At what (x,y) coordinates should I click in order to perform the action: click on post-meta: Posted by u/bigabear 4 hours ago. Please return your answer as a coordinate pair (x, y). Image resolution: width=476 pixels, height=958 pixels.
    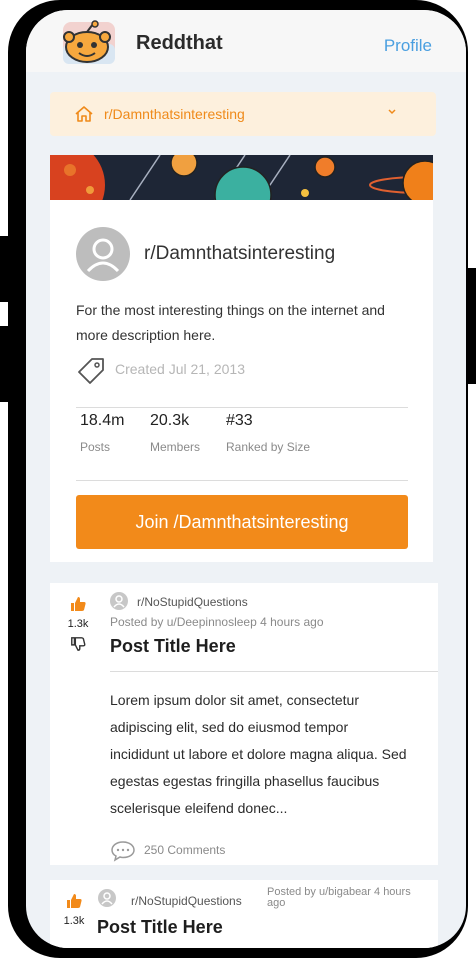
    Looking at the image, I should click on (339, 897).